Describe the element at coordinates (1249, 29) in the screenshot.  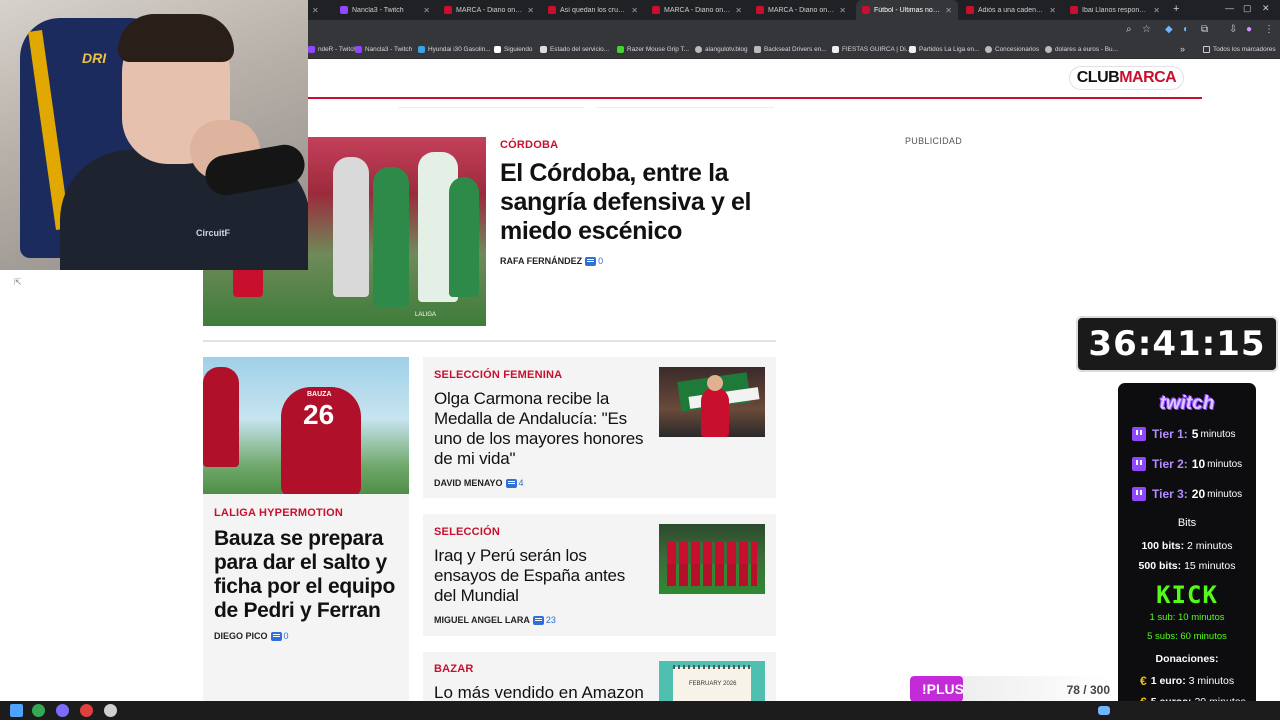
I see `avatar-icon: ●` at that location.